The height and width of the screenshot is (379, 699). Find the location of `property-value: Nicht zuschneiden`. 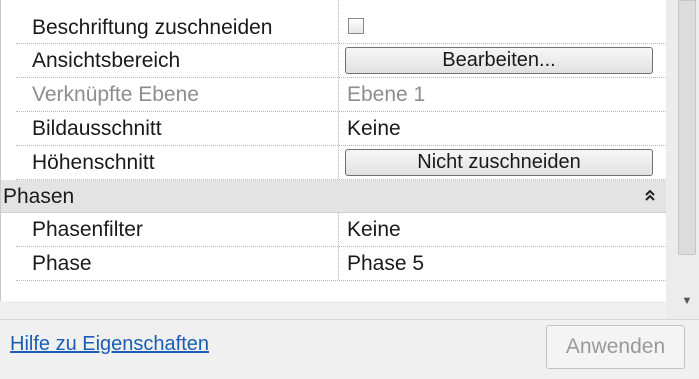

property-value: Nicht zuschneiden is located at coordinates (502, 162).